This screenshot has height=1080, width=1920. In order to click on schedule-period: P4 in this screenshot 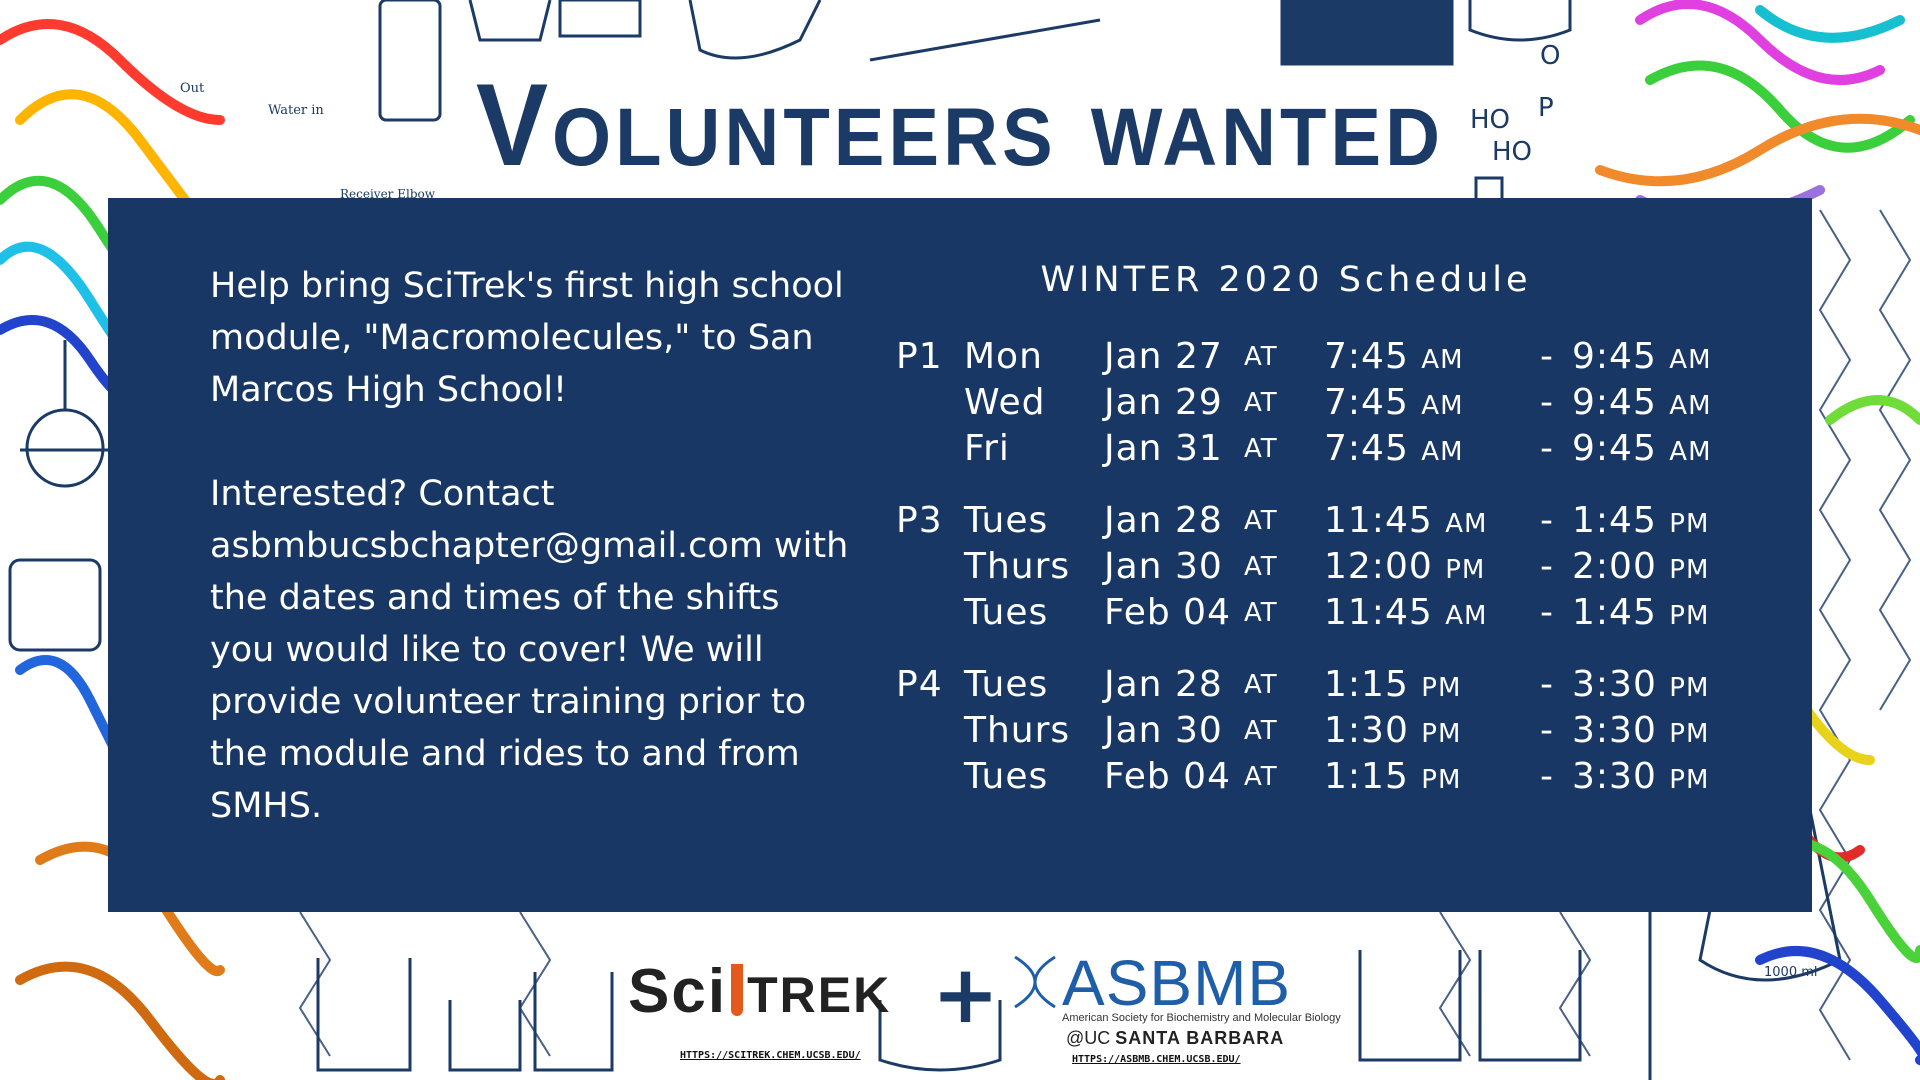, I will do `click(919, 684)`.